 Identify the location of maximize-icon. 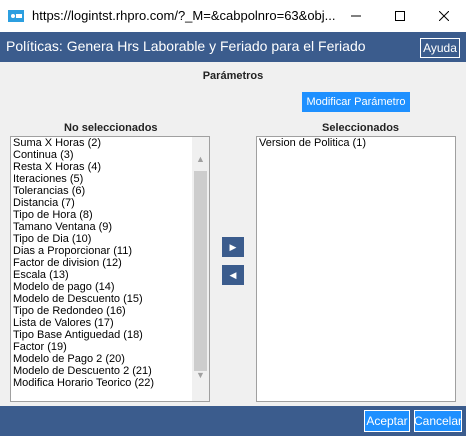
(400, 16).